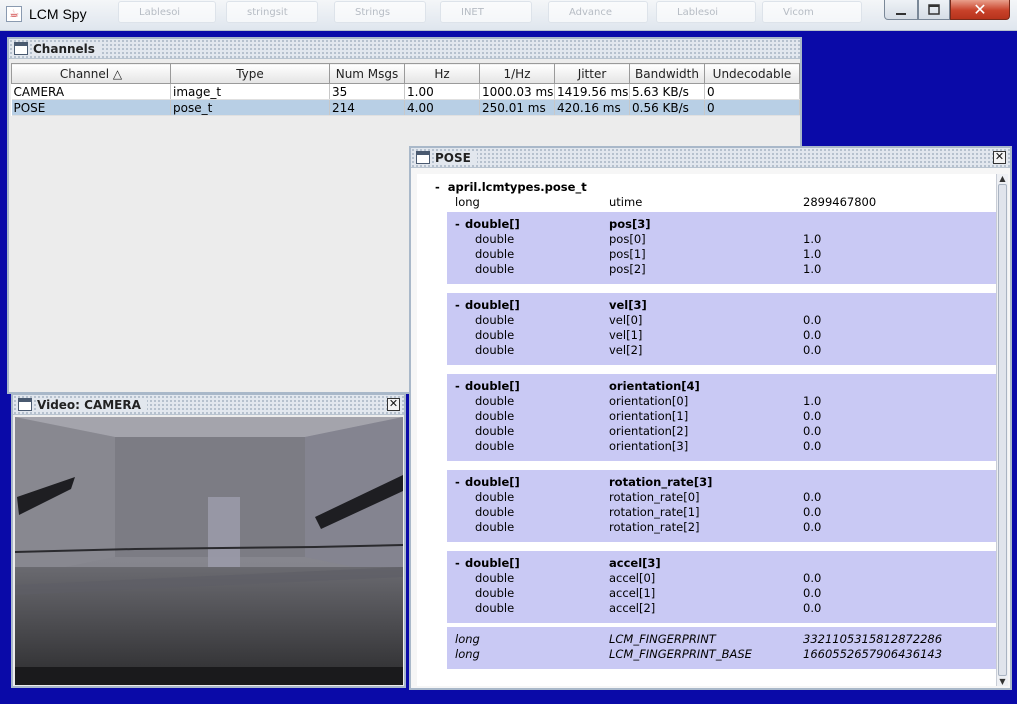  I want to click on field-row: long utime 2899467800, so click(708, 202).